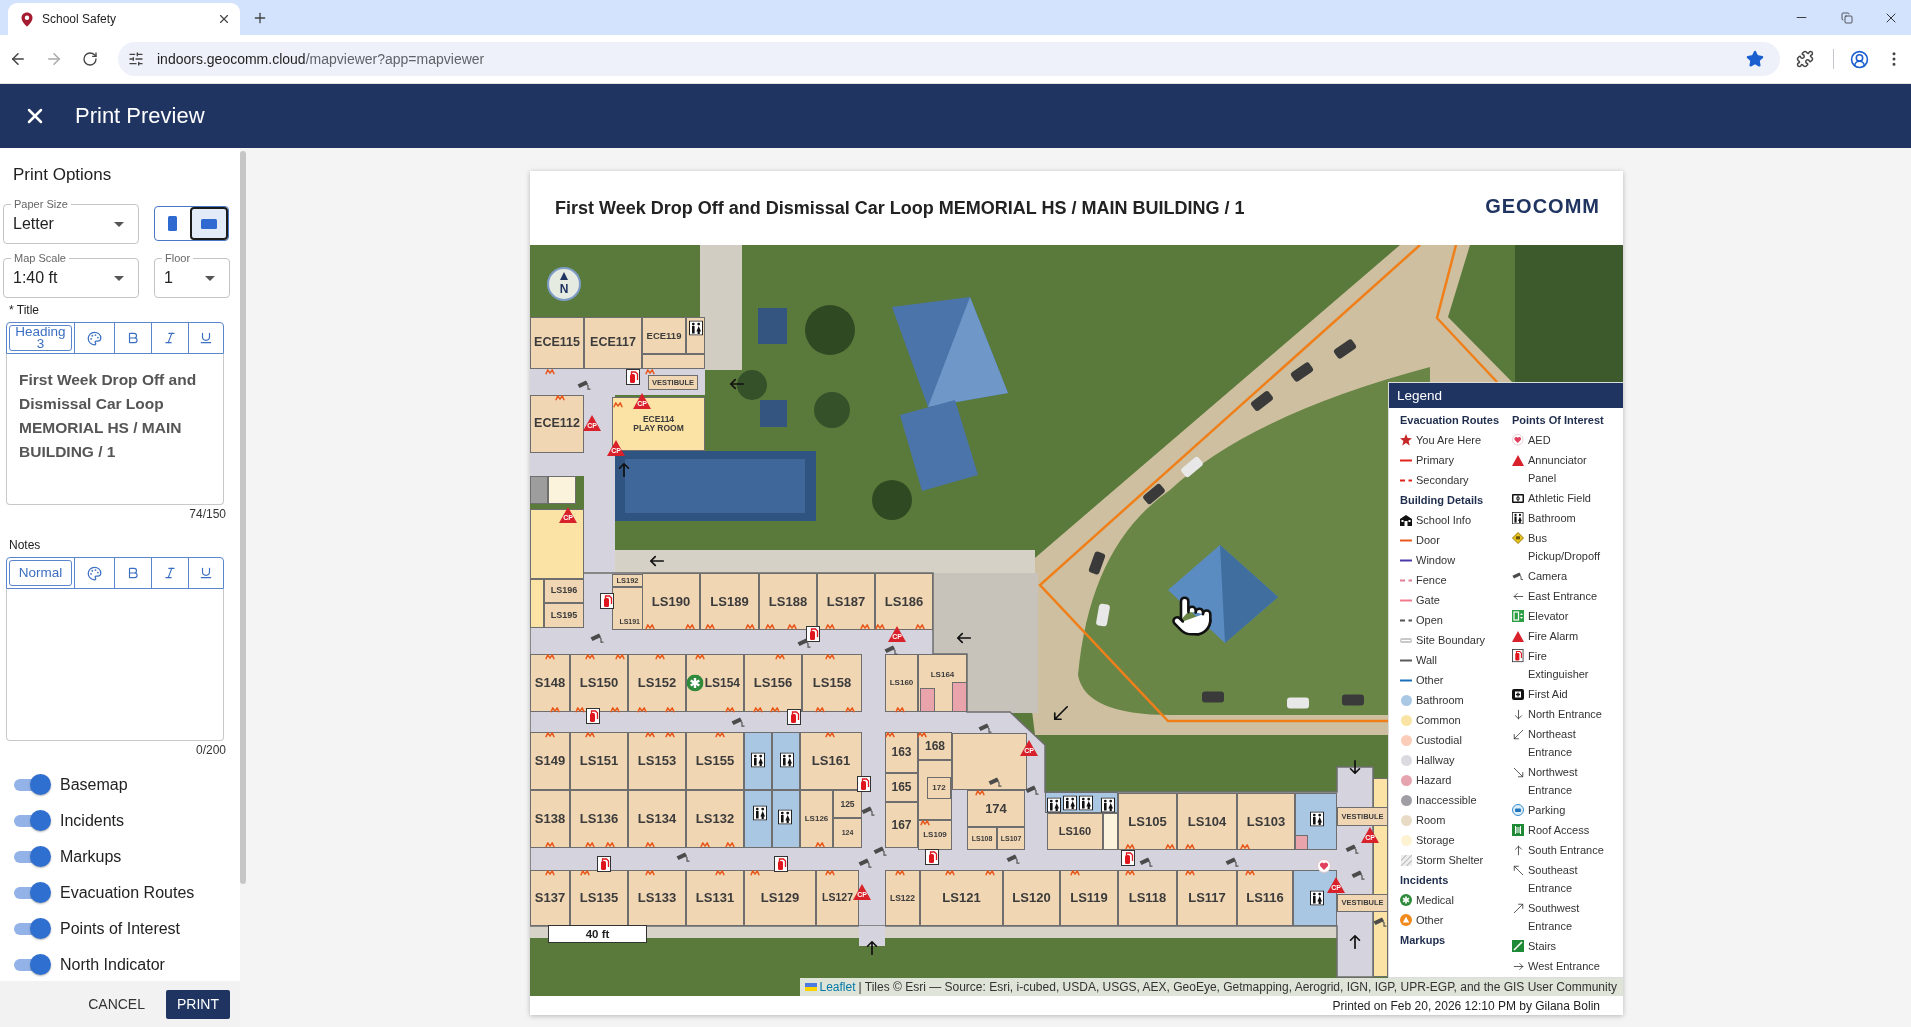  I want to click on room-number: LS195, so click(564, 615).